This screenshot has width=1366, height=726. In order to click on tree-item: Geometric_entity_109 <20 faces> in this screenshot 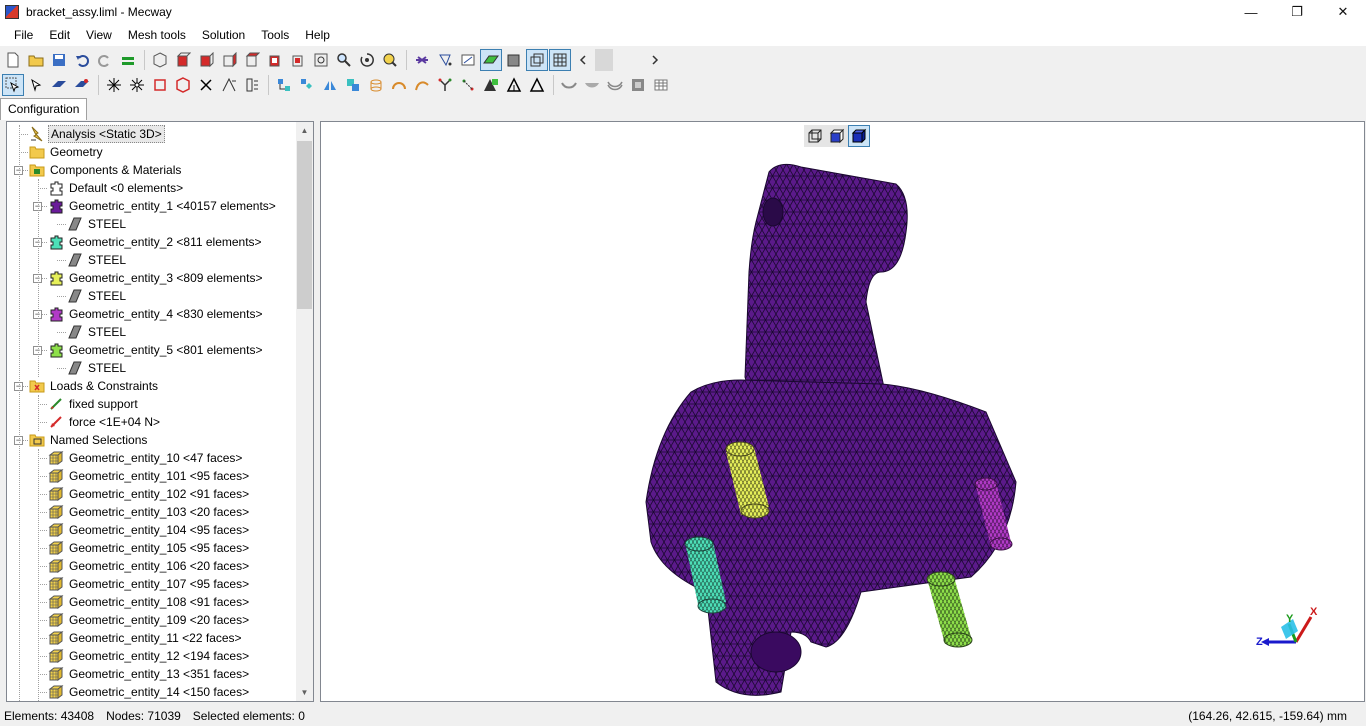, I will do `click(149, 620)`.